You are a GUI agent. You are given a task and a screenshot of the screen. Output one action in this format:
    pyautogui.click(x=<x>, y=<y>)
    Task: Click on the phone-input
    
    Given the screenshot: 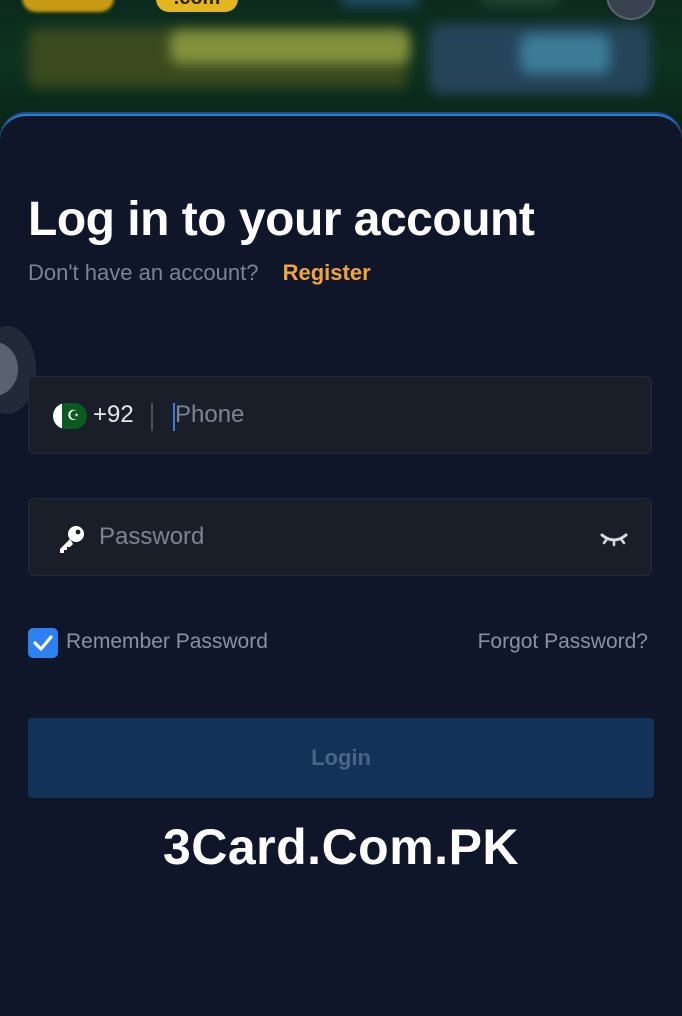 What is the action you would take?
    pyautogui.click(x=395, y=415)
    